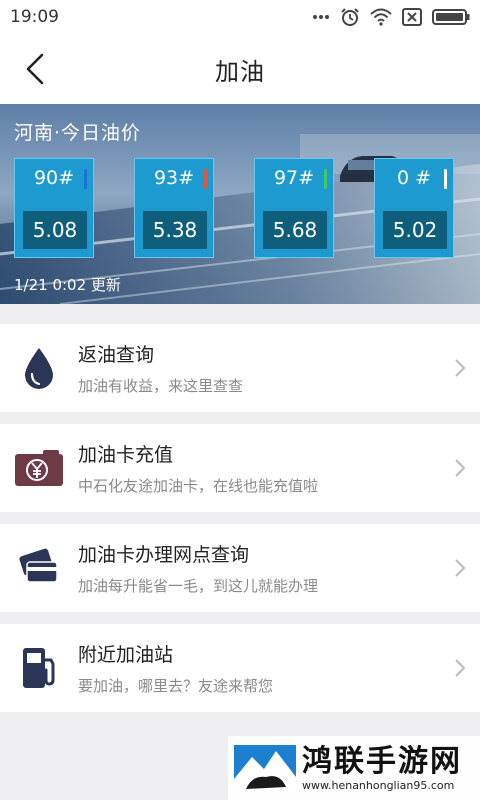  I want to click on page-title: 加油, so click(240, 71).